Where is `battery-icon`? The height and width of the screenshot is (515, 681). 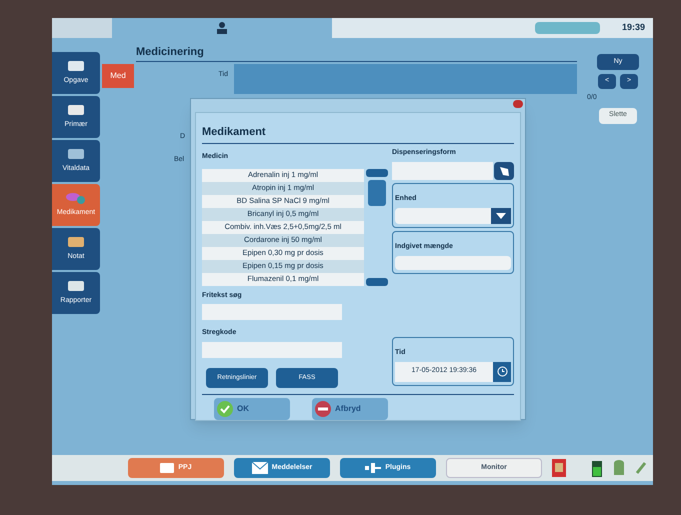
battery-icon is located at coordinates (597, 468).